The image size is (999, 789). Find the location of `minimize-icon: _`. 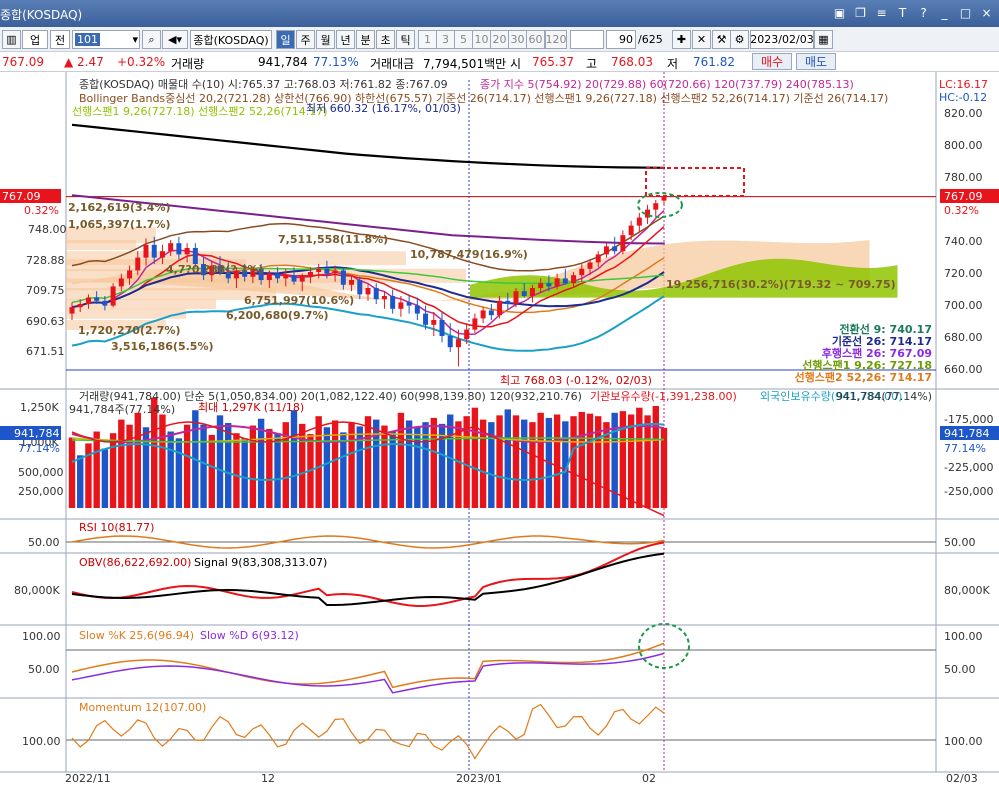

minimize-icon: _ is located at coordinates (944, 12).